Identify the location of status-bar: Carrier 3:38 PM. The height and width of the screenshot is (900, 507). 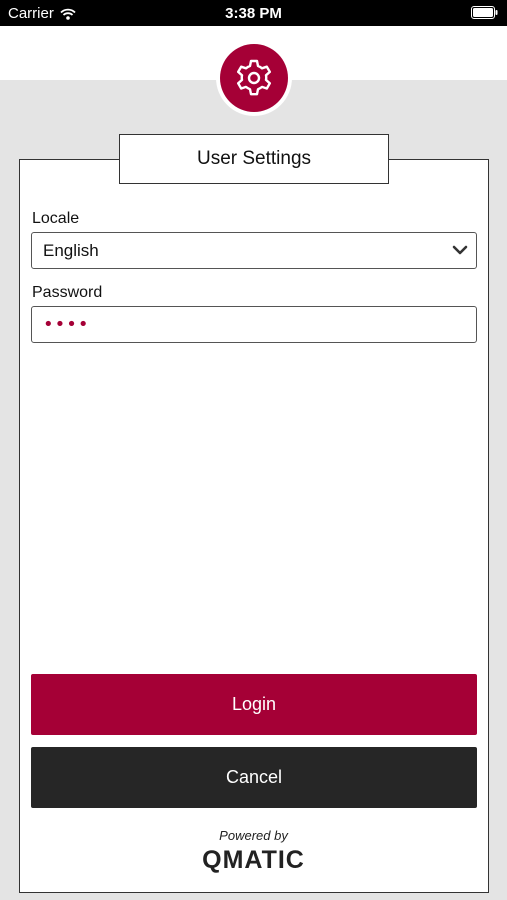
(253, 13).